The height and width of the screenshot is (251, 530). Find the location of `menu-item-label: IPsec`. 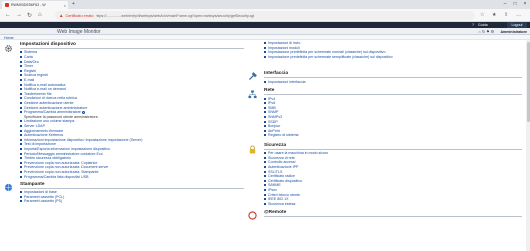

menu-item-label: IPsec is located at coordinates (272, 190).